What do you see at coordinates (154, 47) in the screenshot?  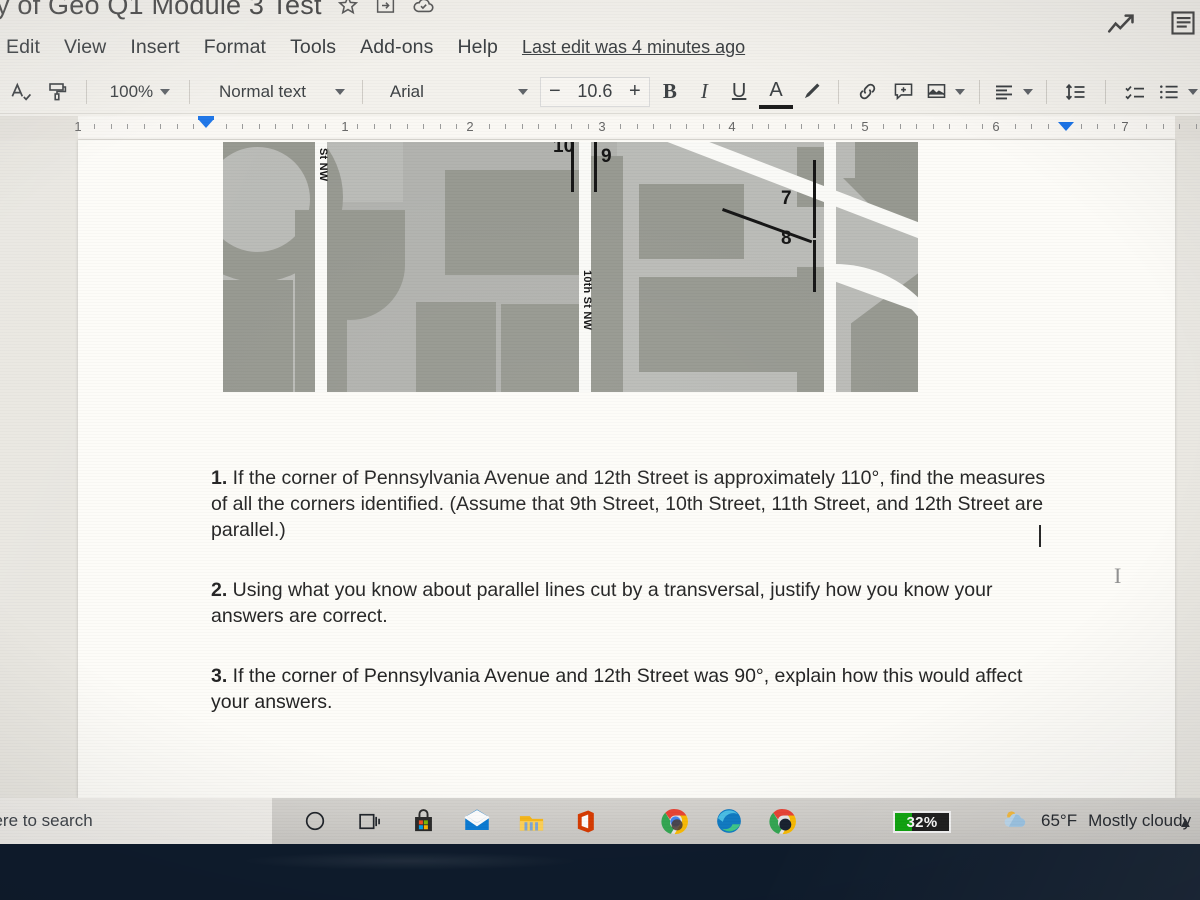 I see `menu-item-insert: Insert` at bounding box center [154, 47].